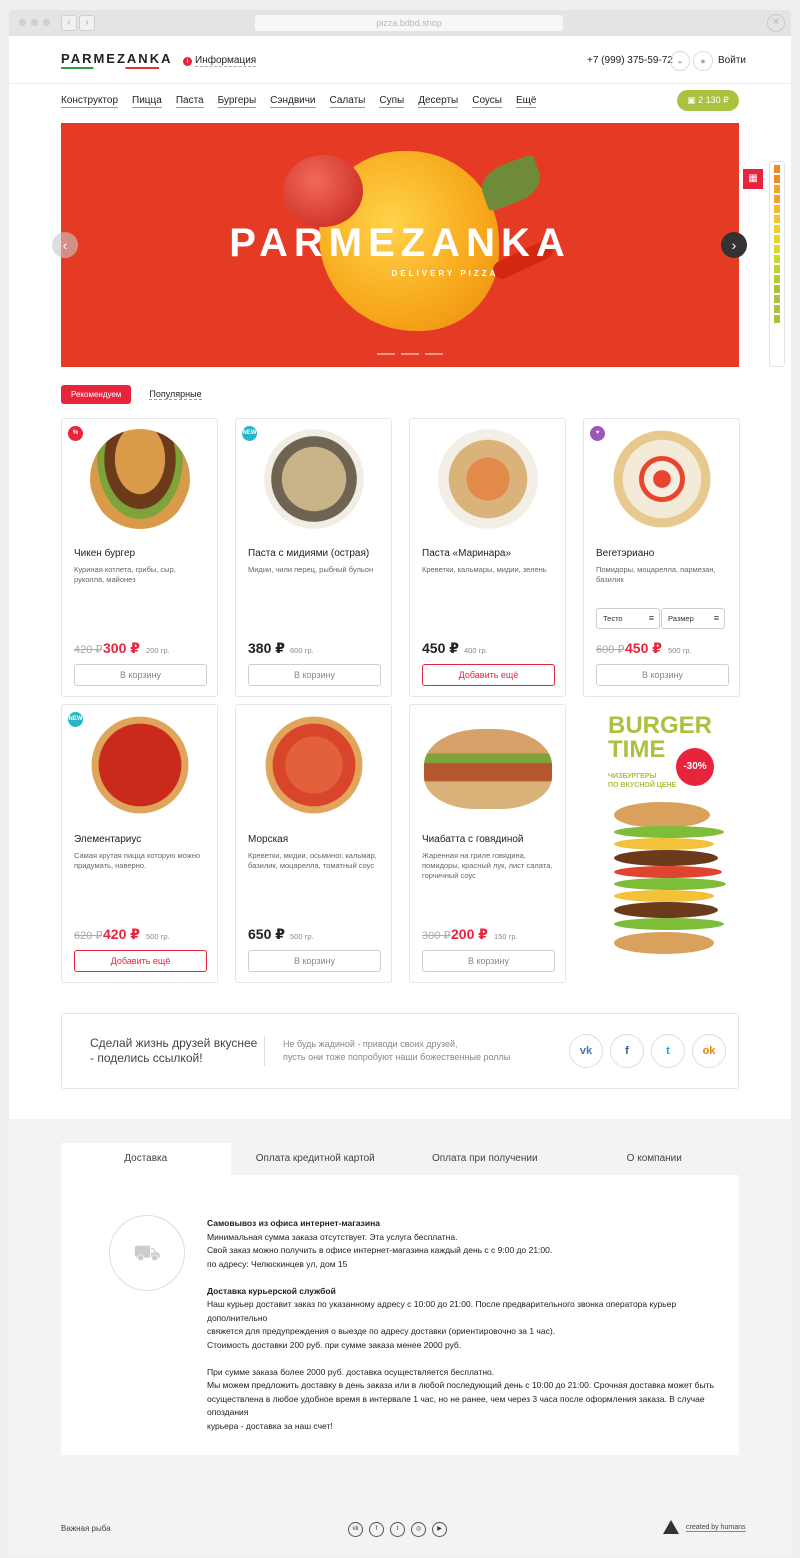 Image resolution: width=800 pixels, height=1558 pixels. What do you see at coordinates (466, 553) in the screenshot?
I see `product-name: Паста «Маринара»` at bounding box center [466, 553].